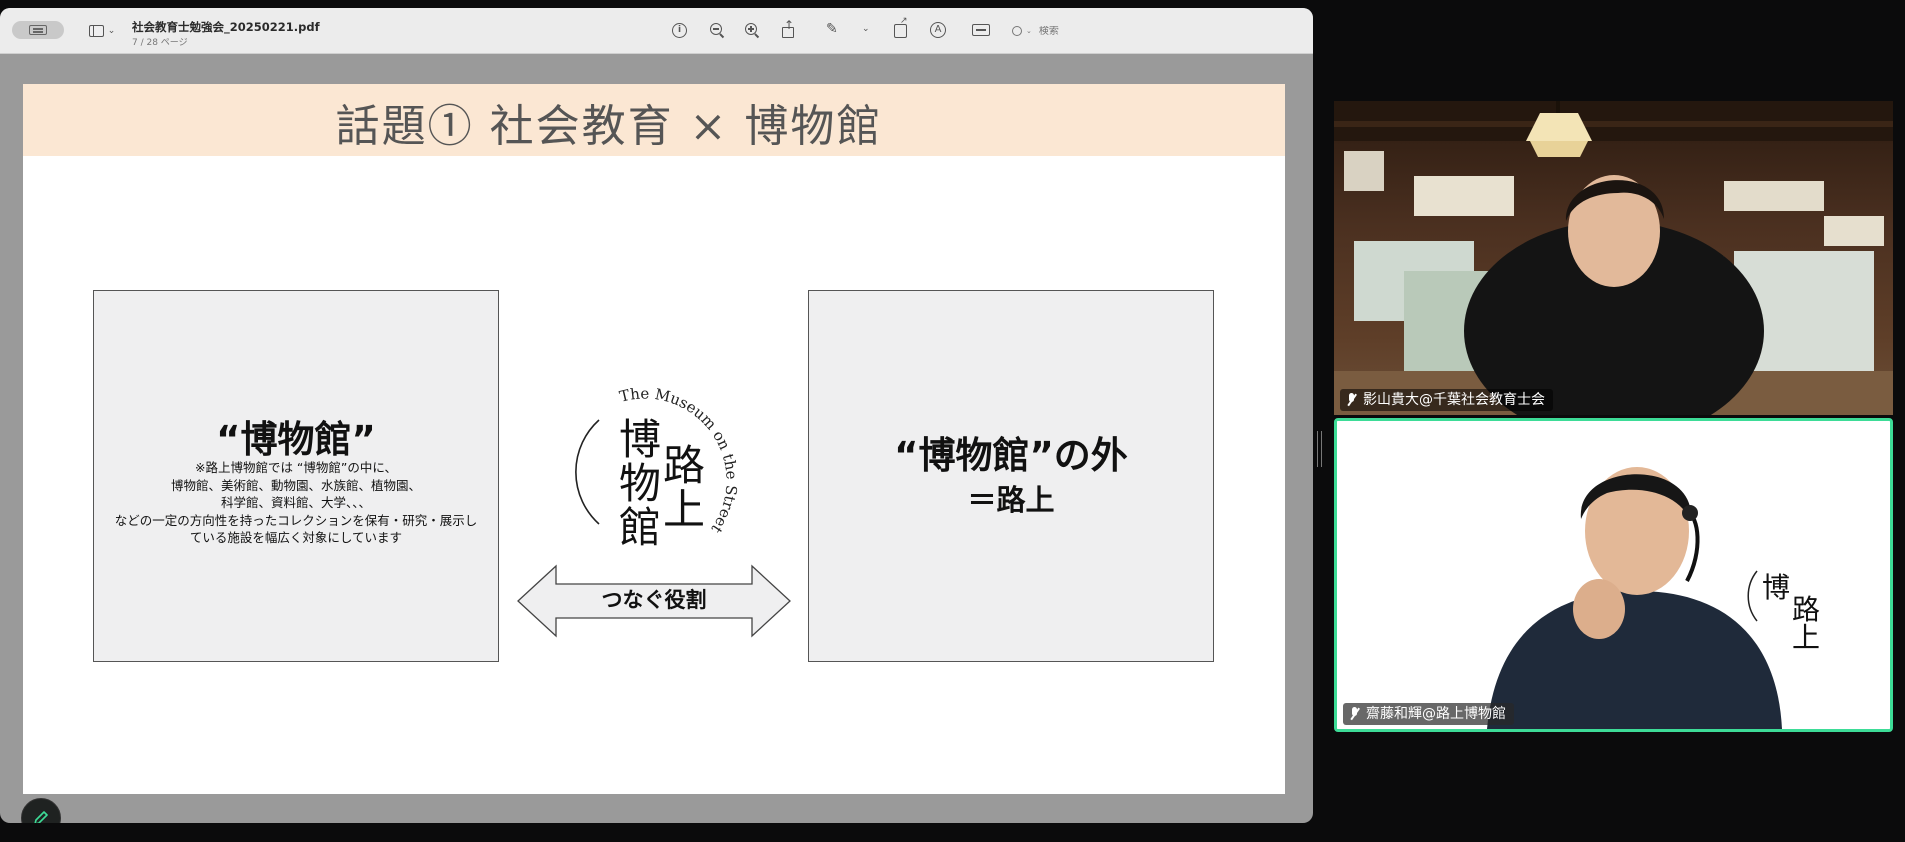 This screenshot has width=1905, height=842. I want to click on share-button, so click(788, 28).